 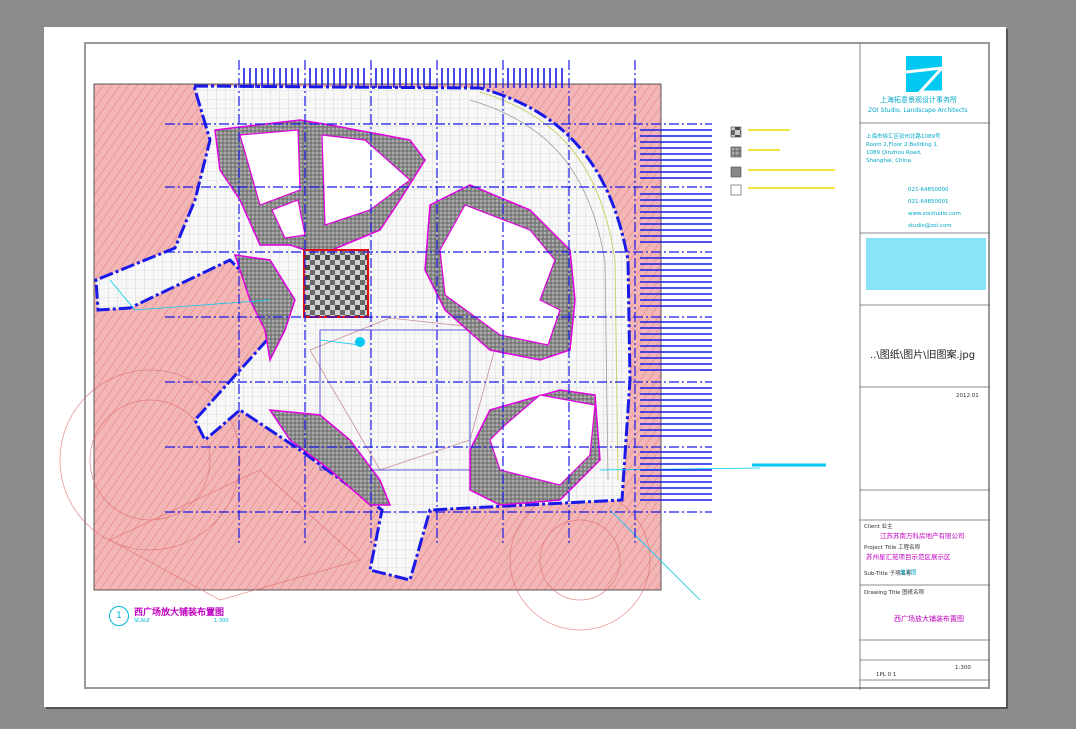 What do you see at coordinates (908, 573) in the screenshot?
I see `stage-value: 施工图` at bounding box center [908, 573].